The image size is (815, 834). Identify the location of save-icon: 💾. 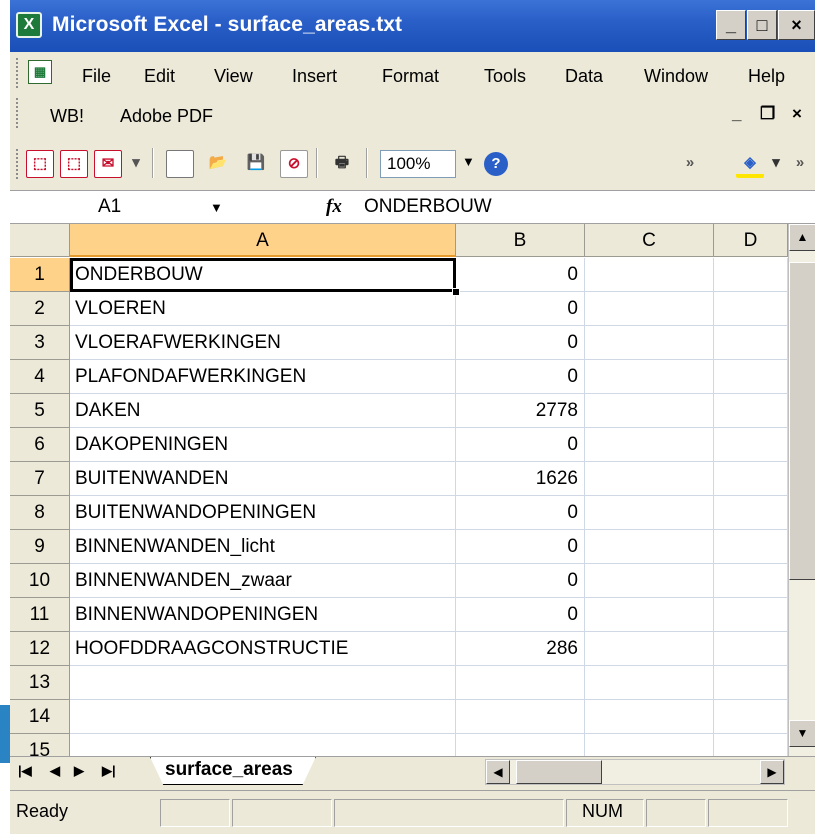
(256, 164).